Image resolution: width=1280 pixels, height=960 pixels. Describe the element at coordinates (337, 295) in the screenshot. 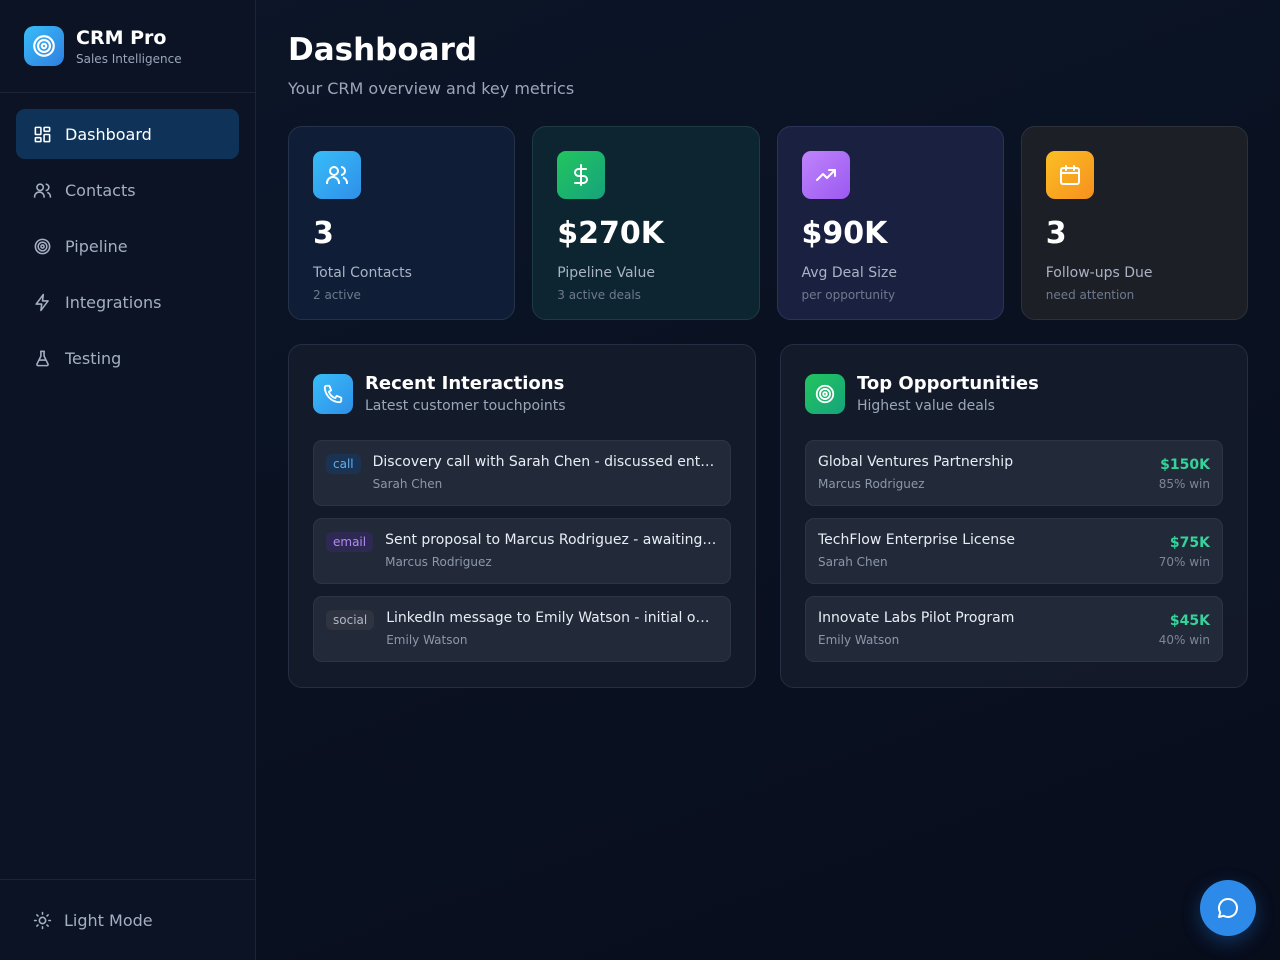

I see `stat-note: 2 active` at that location.